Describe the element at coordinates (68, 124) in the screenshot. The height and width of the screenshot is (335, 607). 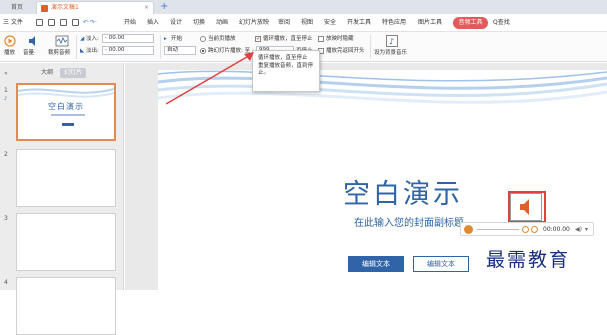
I see `thumbnail-button` at that location.